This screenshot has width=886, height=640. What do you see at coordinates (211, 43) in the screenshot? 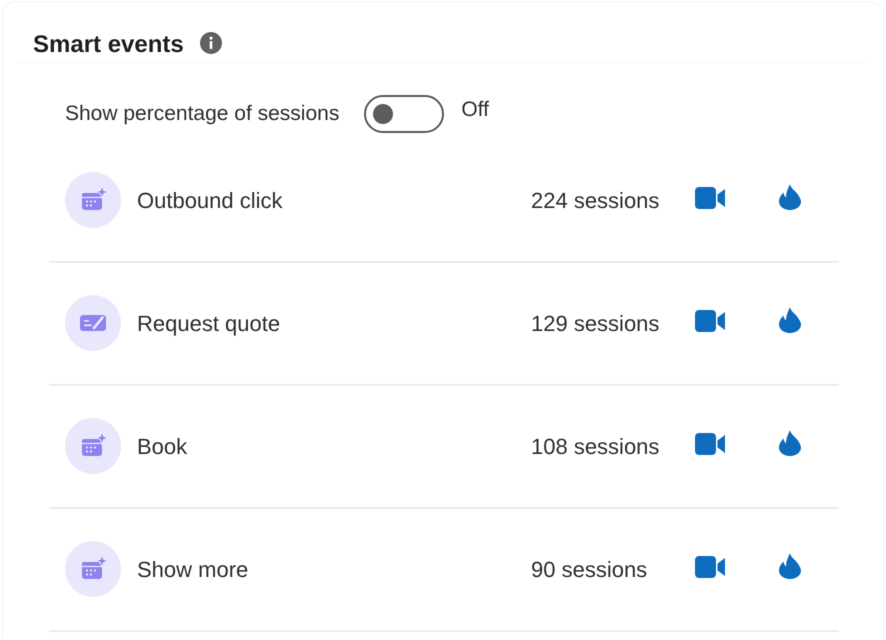
I see `info-icon` at bounding box center [211, 43].